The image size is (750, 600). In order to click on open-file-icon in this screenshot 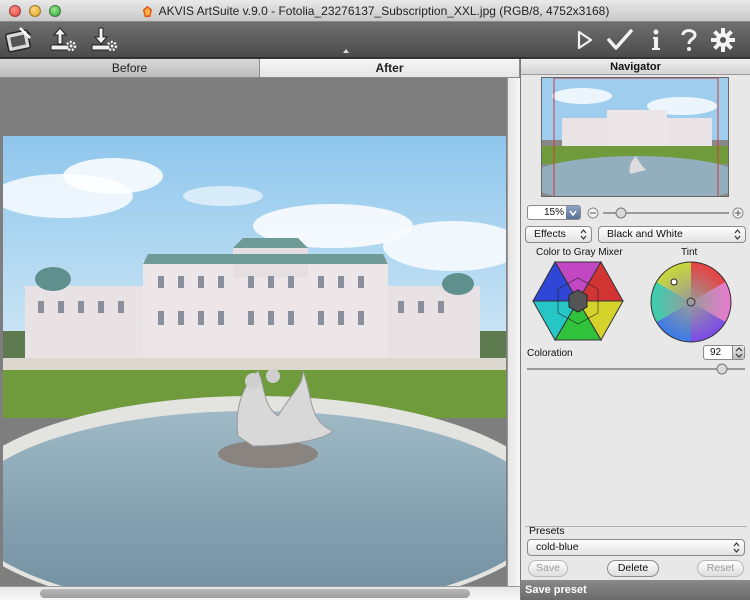, I will do `click(63, 40)`.